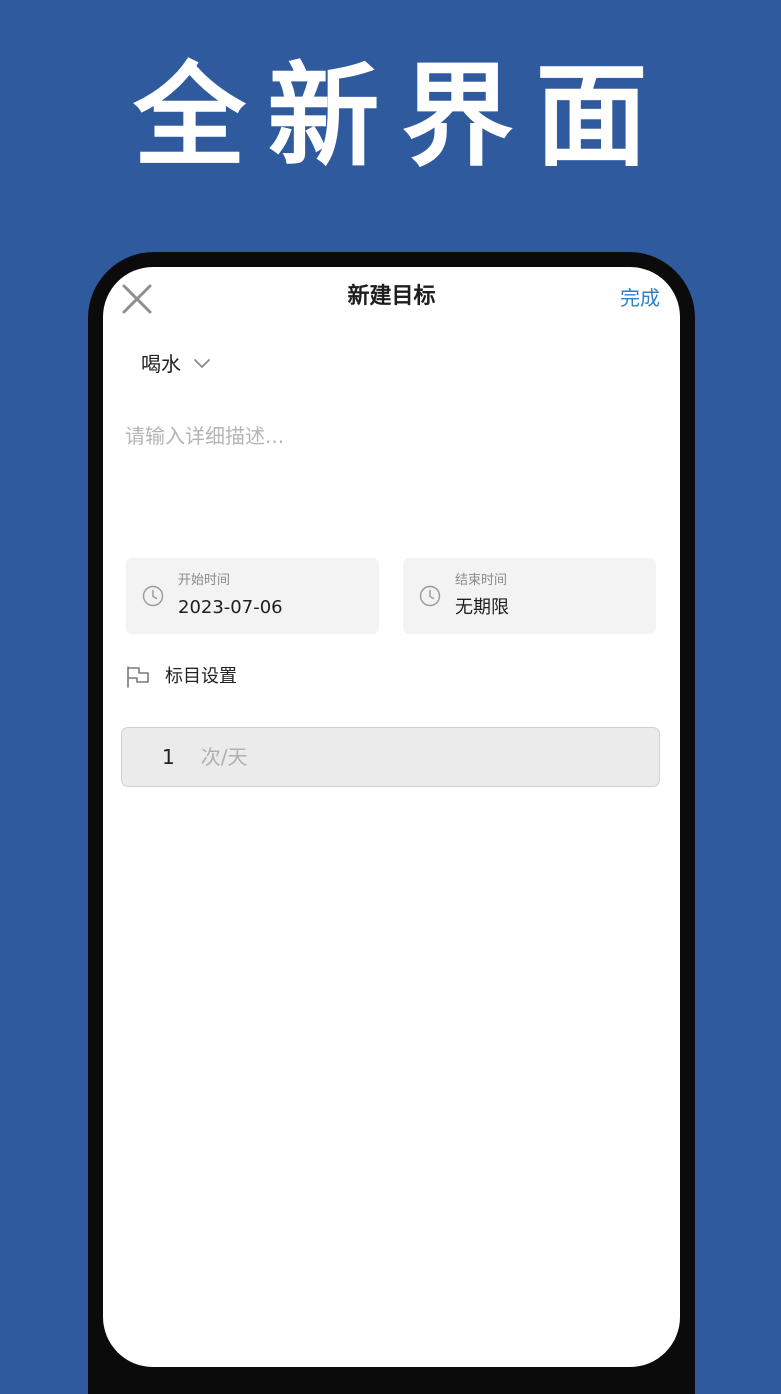 The height and width of the screenshot is (1394, 781). I want to click on done-button: 完成, so click(640, 298).